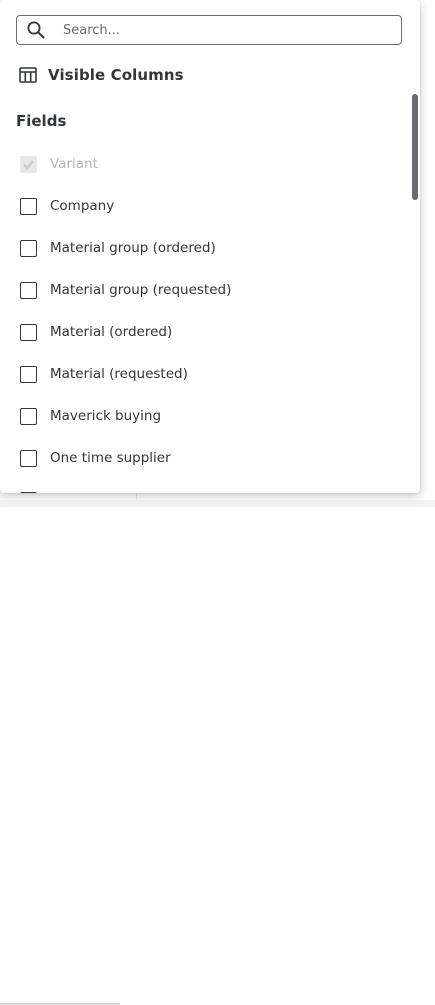 Image resolution: width=435 pixels, height=1005 pixels. I want to click on checkbox-partial, so click(28, 492).